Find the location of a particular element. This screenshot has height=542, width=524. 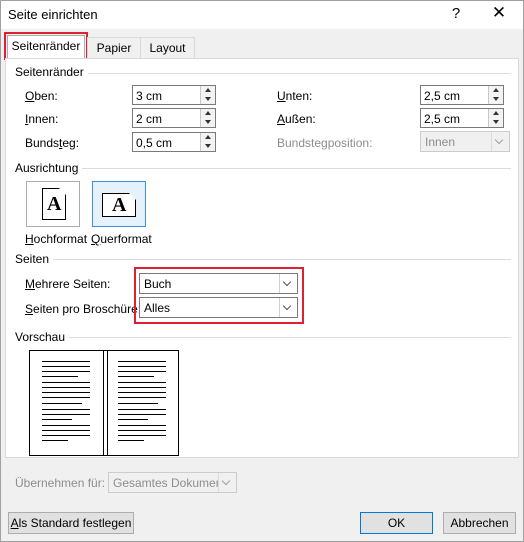

gutter-position-label: Bundstegposition: is located at coordinates (325, 143).